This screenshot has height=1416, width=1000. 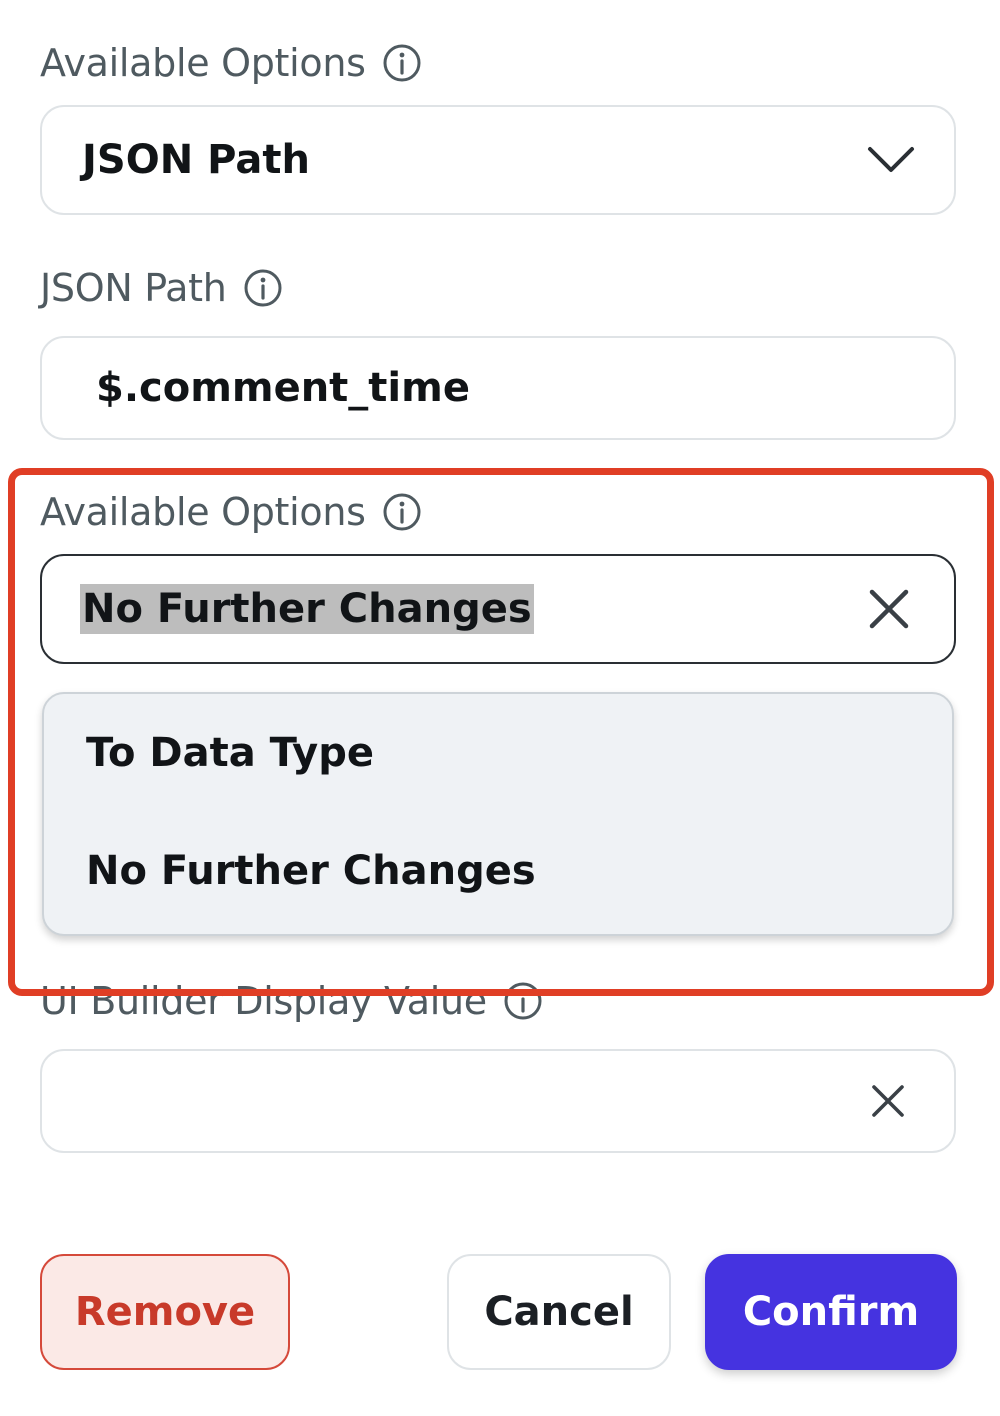 What do you see at coordinates (230, 753) in the screenshot?
I see `dropdown-option-to-data-type: To Data Type` at bounding box center [230, 753].